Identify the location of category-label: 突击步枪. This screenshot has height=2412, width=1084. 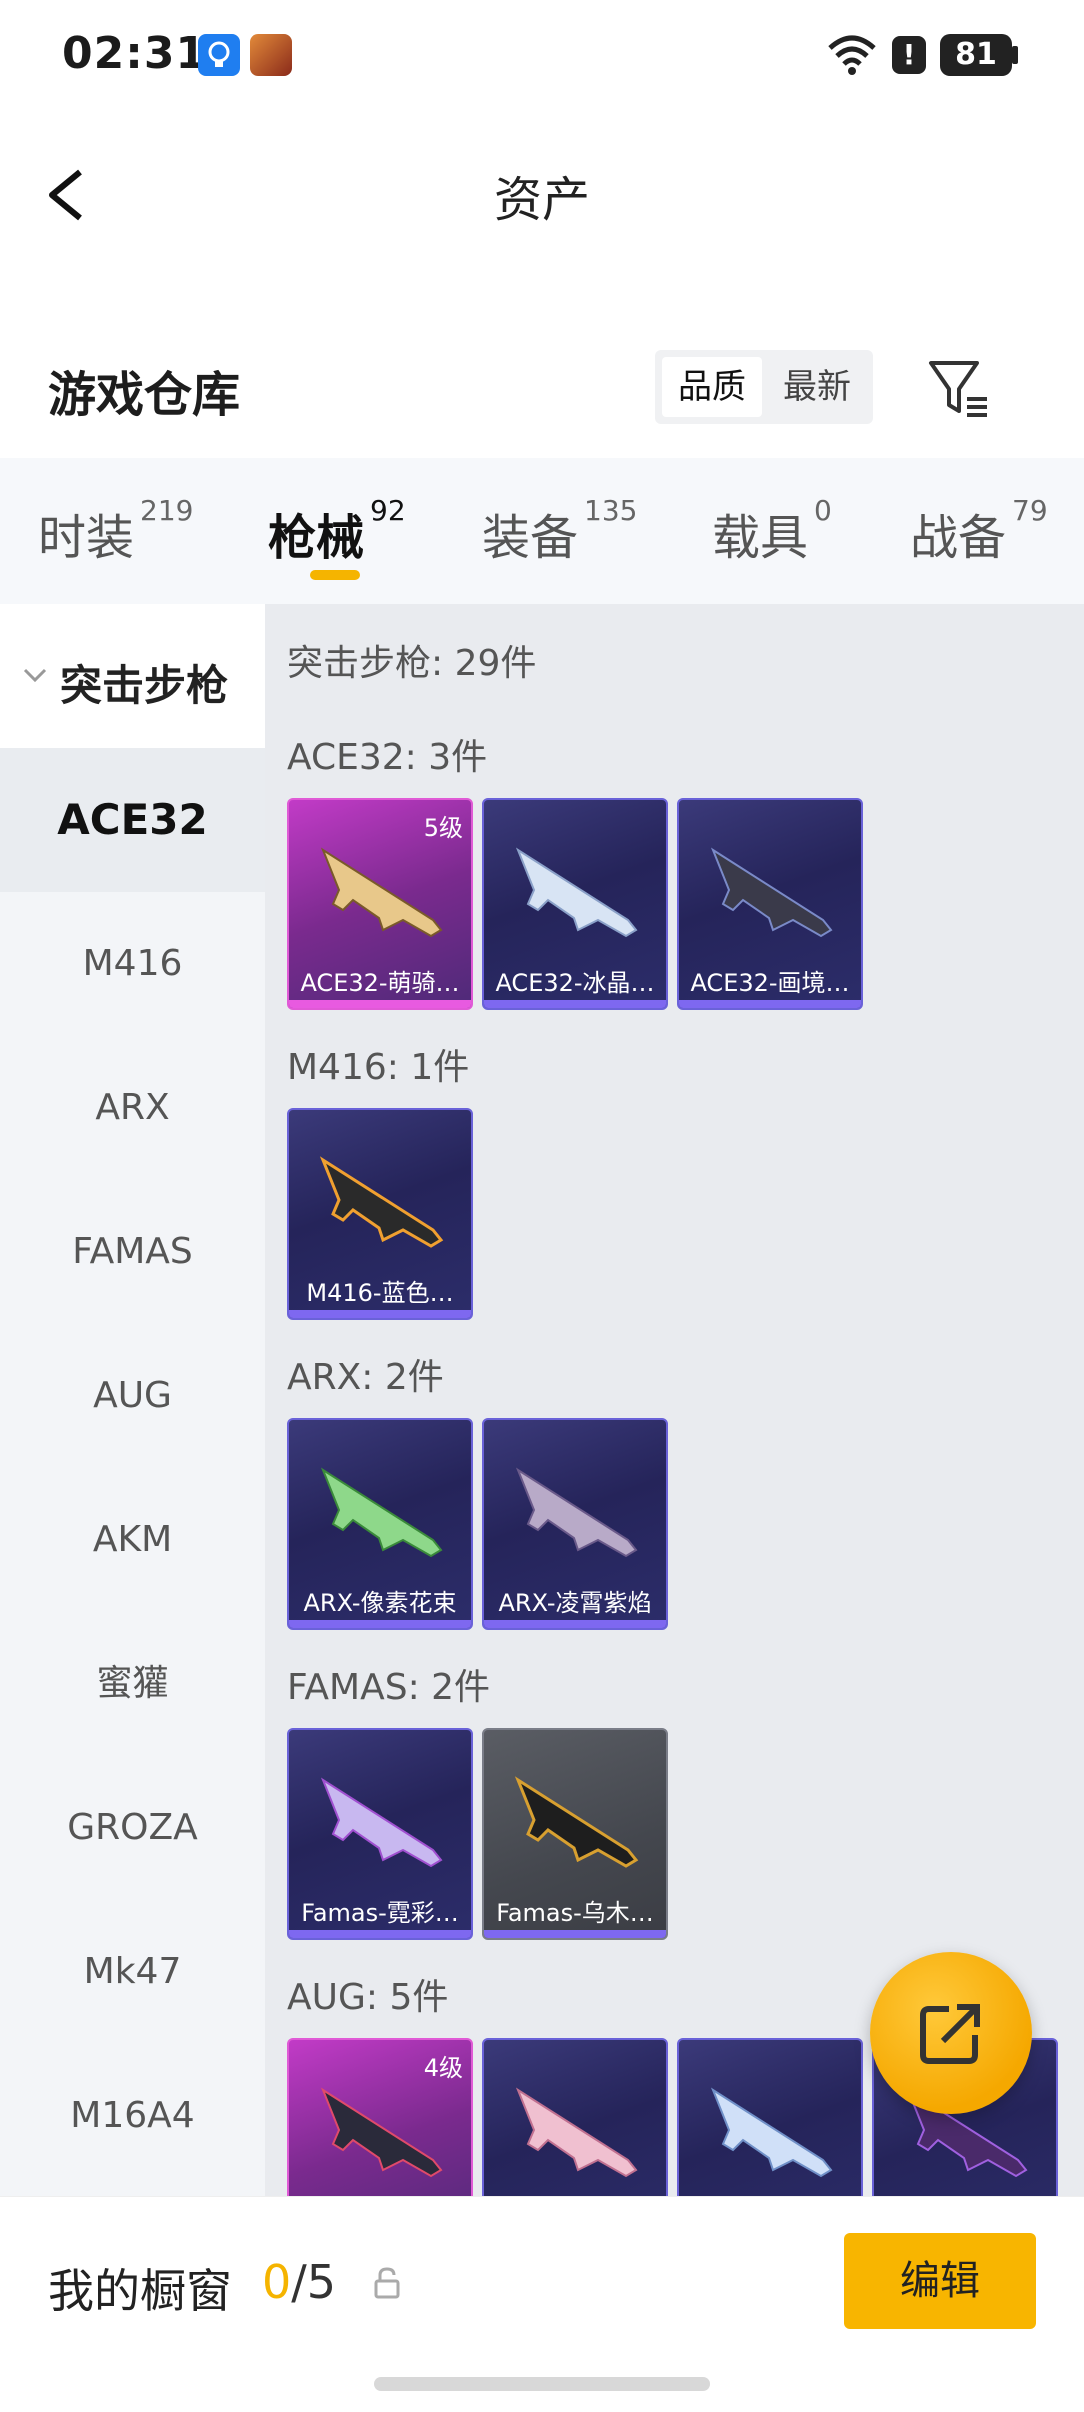
(144, 685).